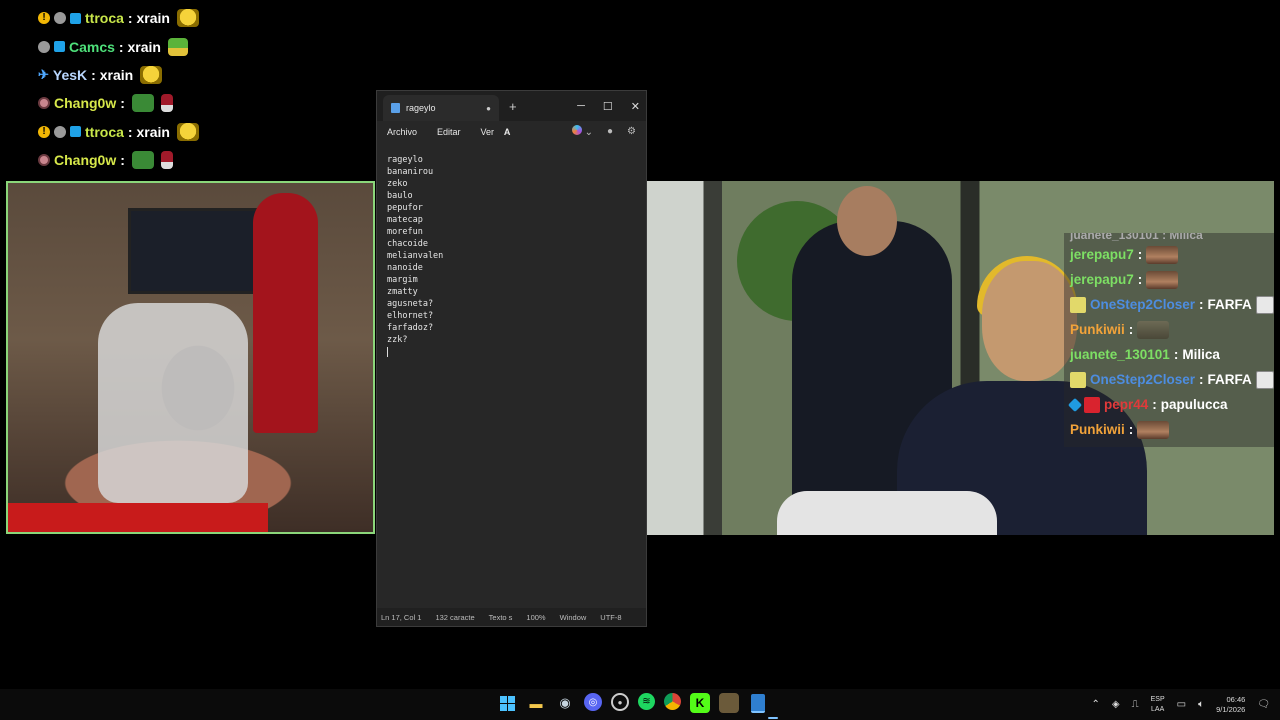 Image resolution: width=1280 pixels, height=720 pixels. What do you see at coordinates (507, 703) in the screenshot?
I see `windows-start-icon` at bounding box center [507, 703].